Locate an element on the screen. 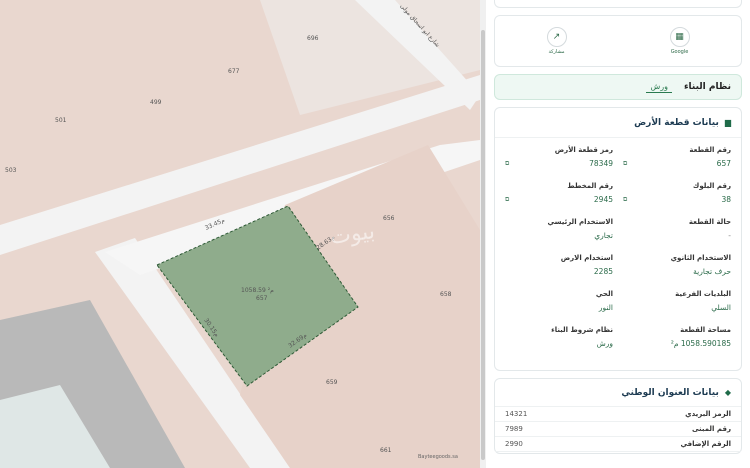 This screenshot has width=750, height=468. field-value: 2285 is located at coordinates (603, 271).